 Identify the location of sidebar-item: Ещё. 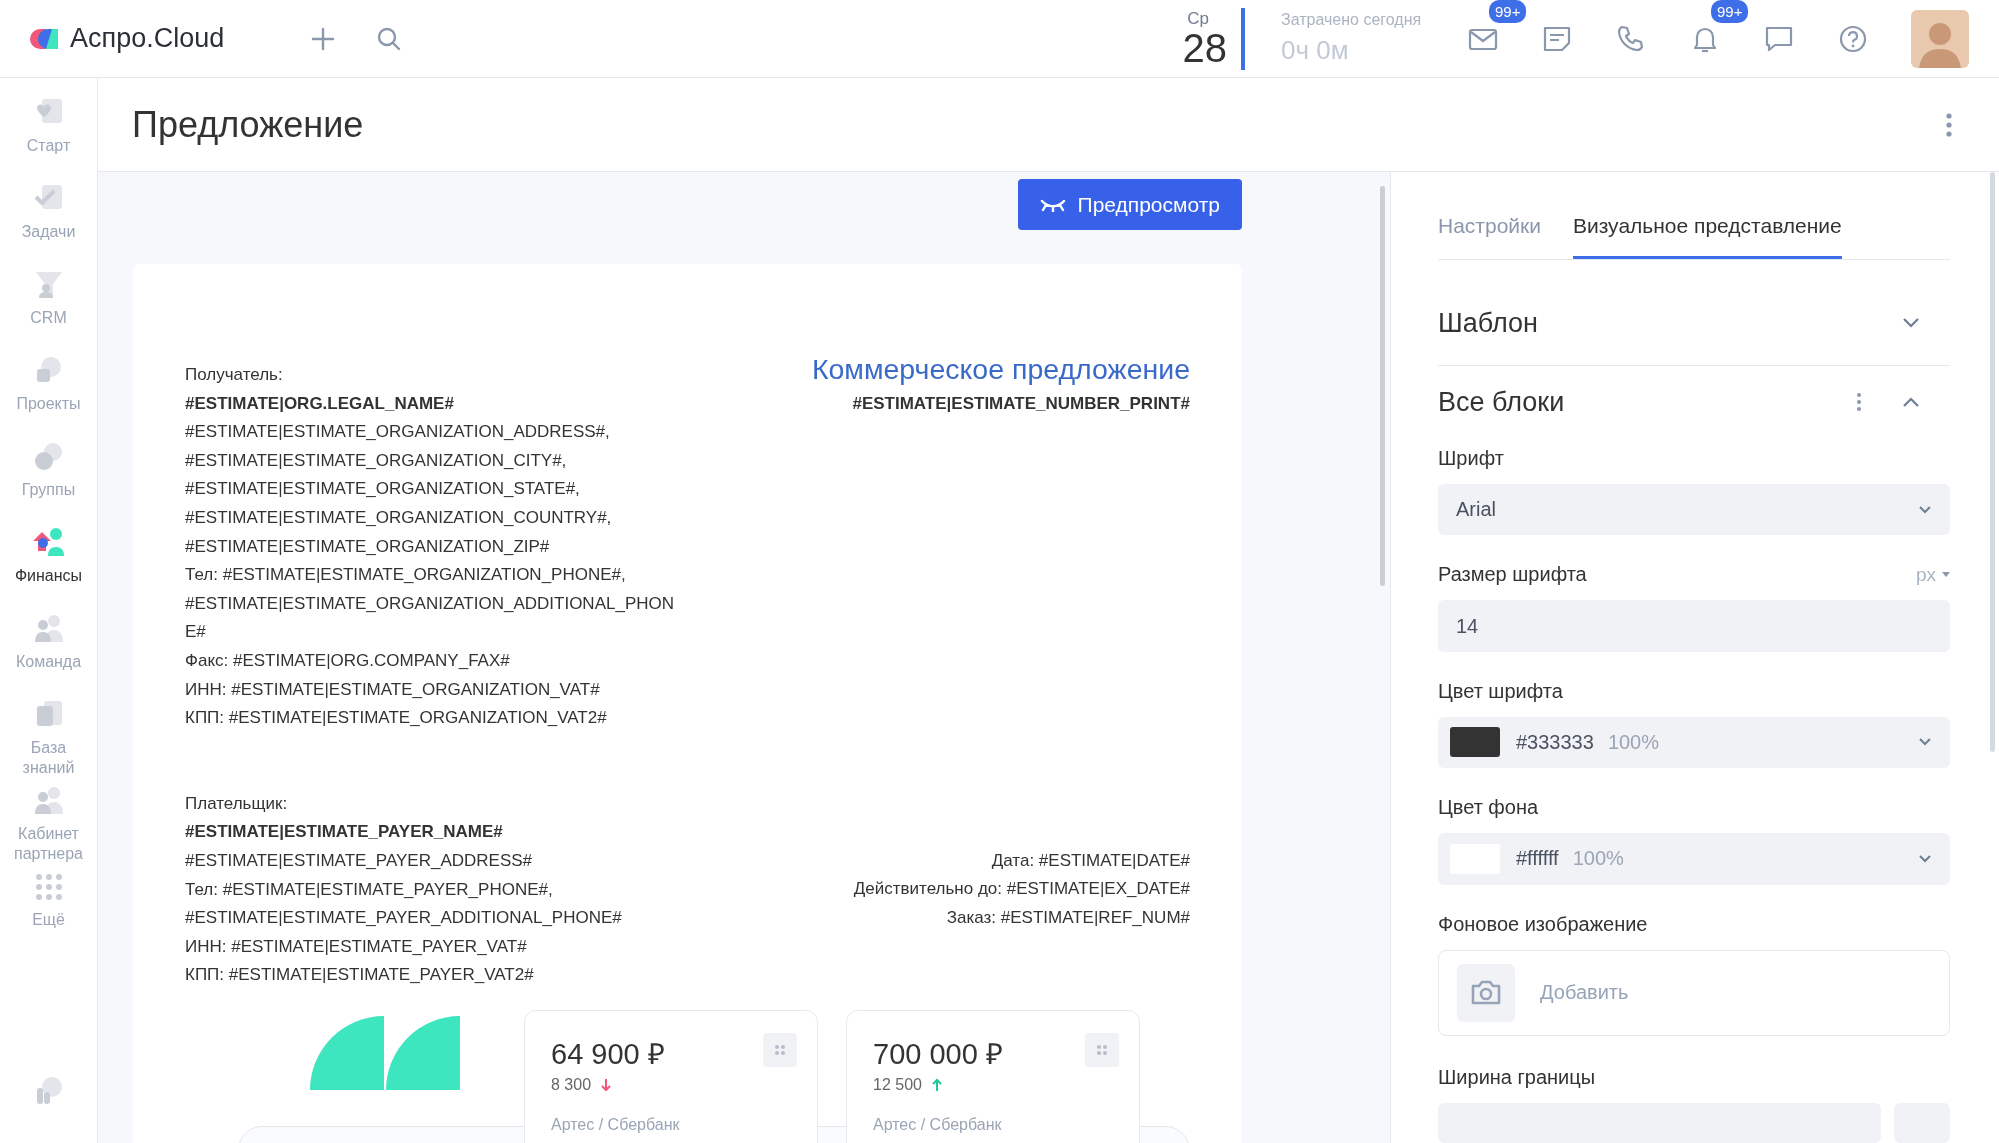
(48, 913).